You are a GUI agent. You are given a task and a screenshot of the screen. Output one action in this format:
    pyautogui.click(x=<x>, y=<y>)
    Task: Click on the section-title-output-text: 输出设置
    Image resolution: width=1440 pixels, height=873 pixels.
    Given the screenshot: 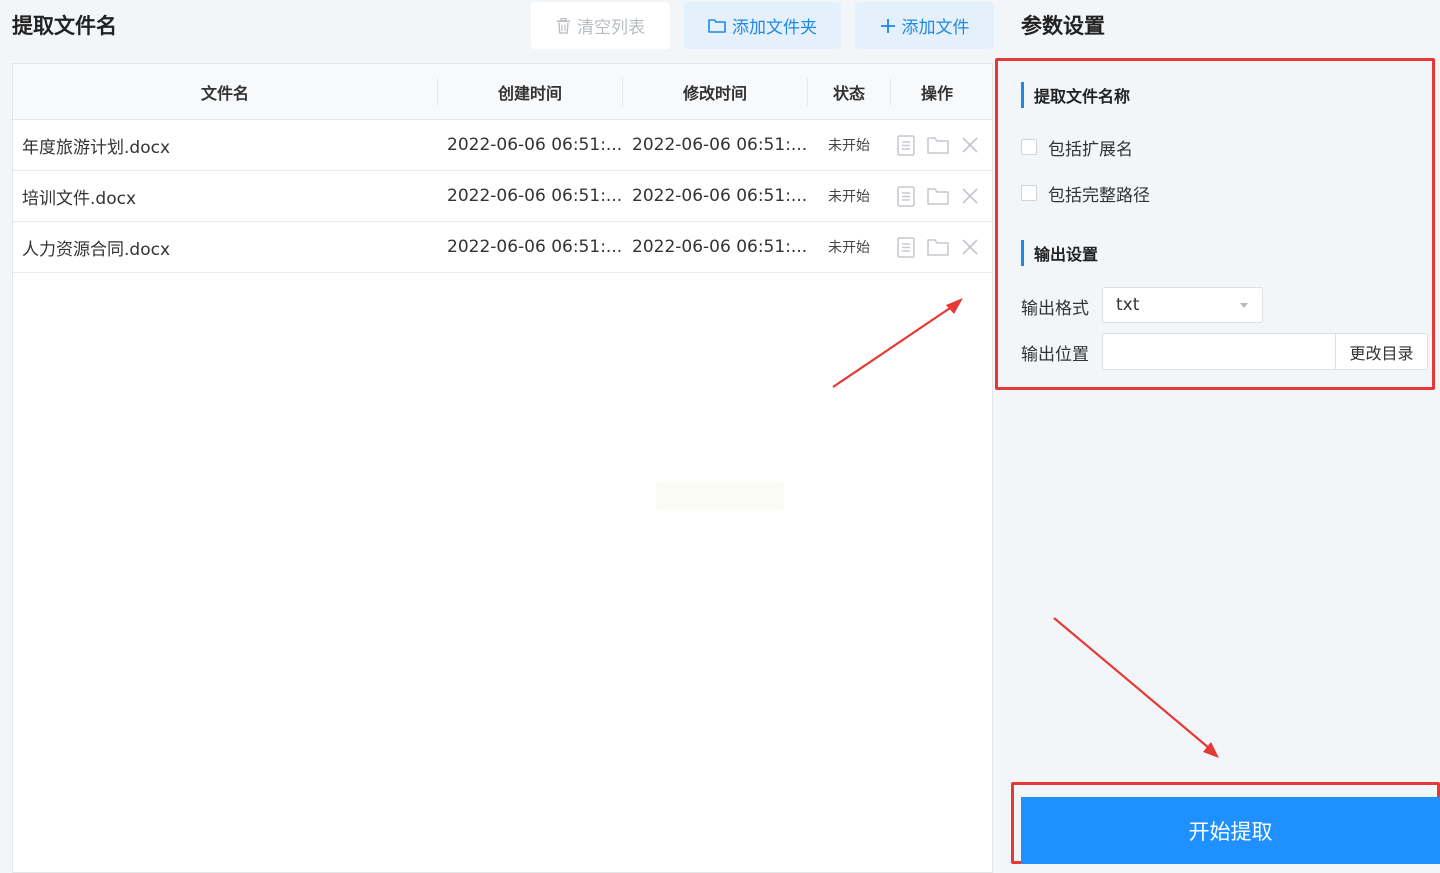 What is the action you would take?
    pyautogui.click(x=1066, y=254)
    